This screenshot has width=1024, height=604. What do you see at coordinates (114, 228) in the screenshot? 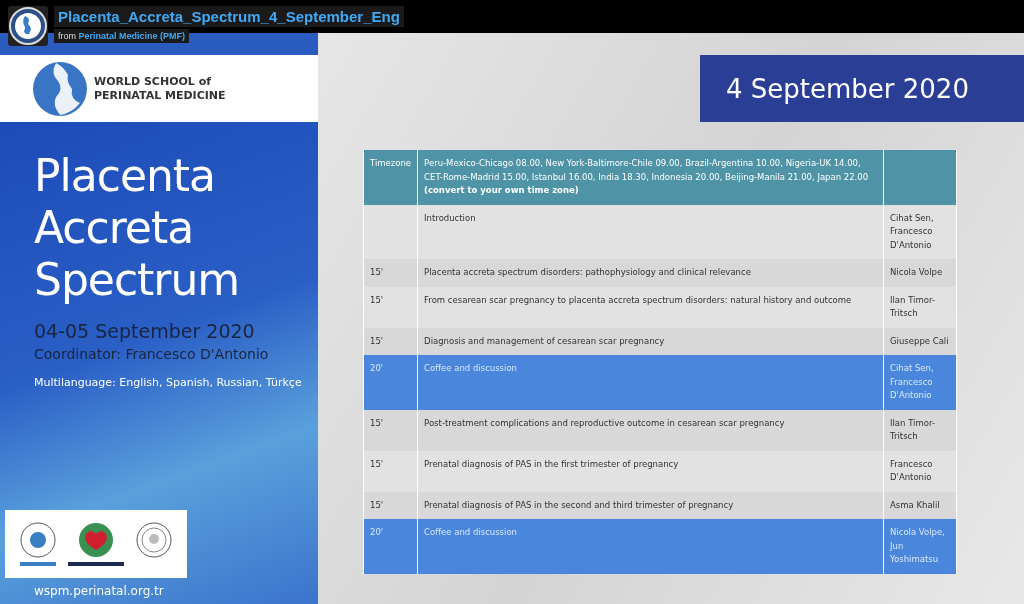
I see `course-title-text: Accreta` at bounding box center [114, 228].